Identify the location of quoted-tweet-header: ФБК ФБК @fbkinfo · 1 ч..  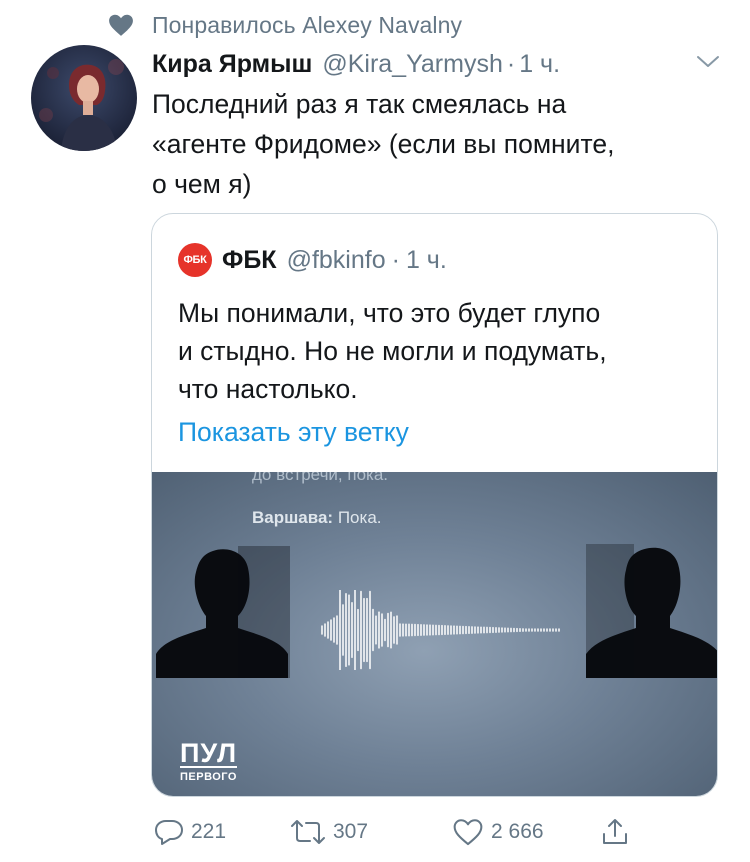
(312, 260).